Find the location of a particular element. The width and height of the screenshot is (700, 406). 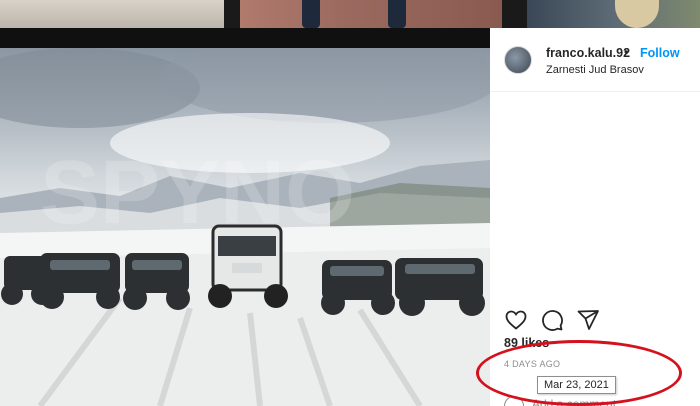

share-icon is located at coordinates (588, 320).